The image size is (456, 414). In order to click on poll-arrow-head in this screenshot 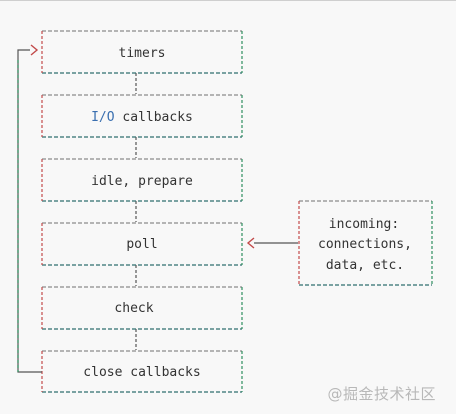, I will do `click(250, 243)`.